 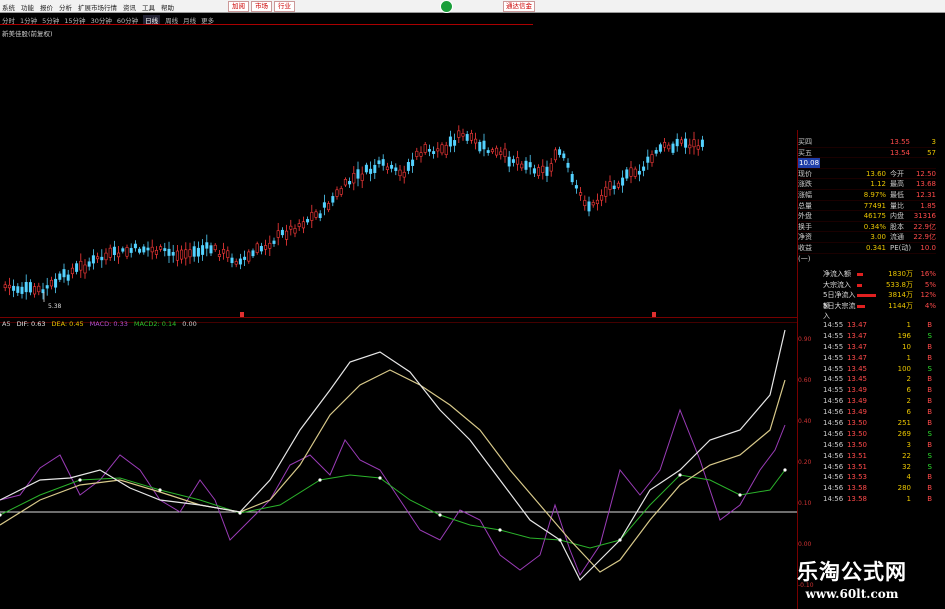 What do you see at coordinates (879, 467) in the screenshot?
I see `tick-row: 14:56 13.51 32 S` at bounding box center [879, 467].